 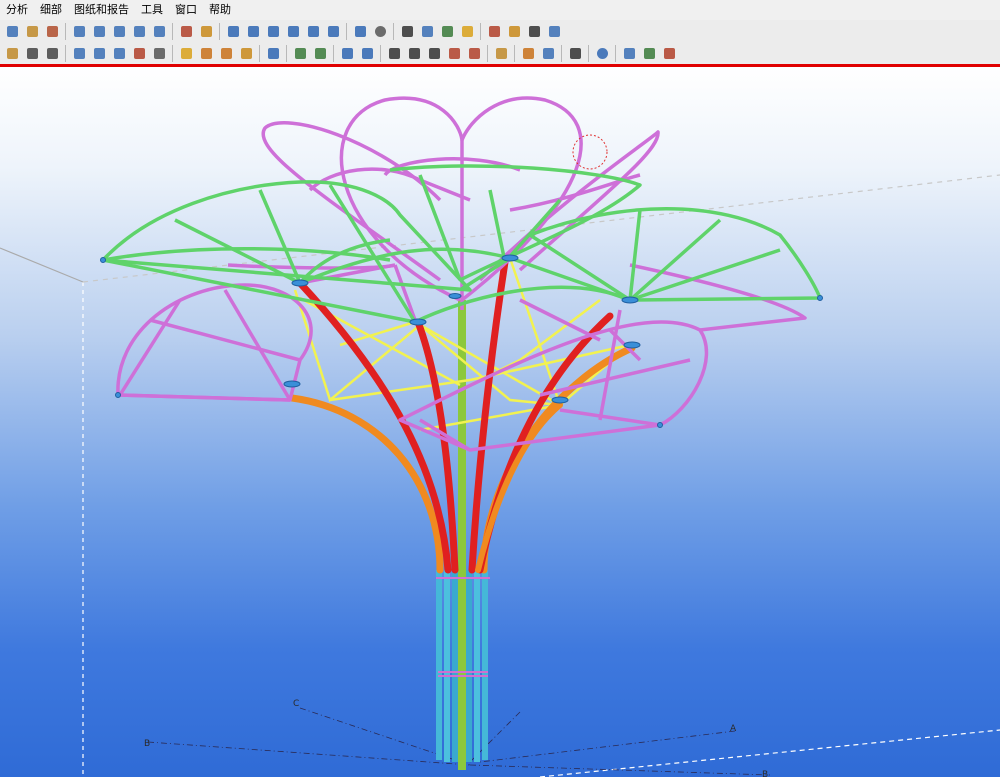 I want to click on brace-button, so click(x=139, y=31).